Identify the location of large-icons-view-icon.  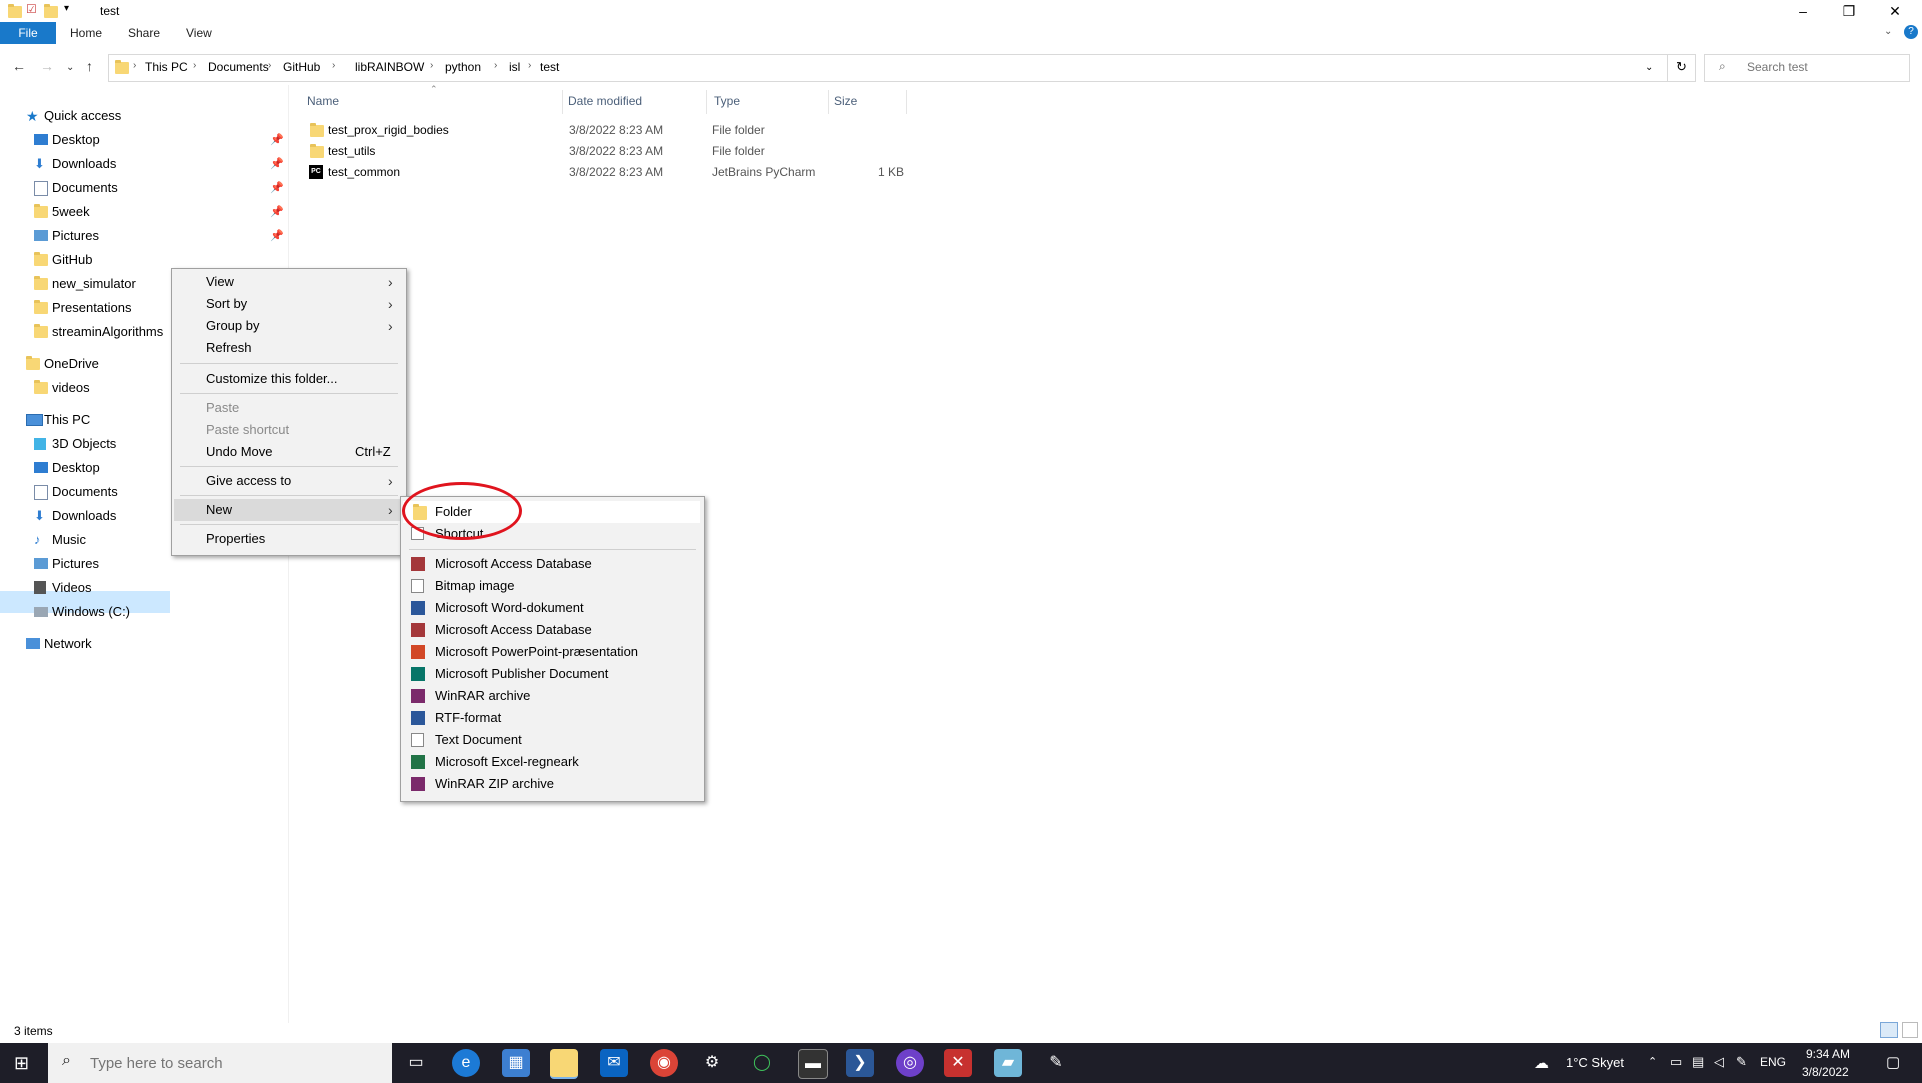
(1910, 1030).